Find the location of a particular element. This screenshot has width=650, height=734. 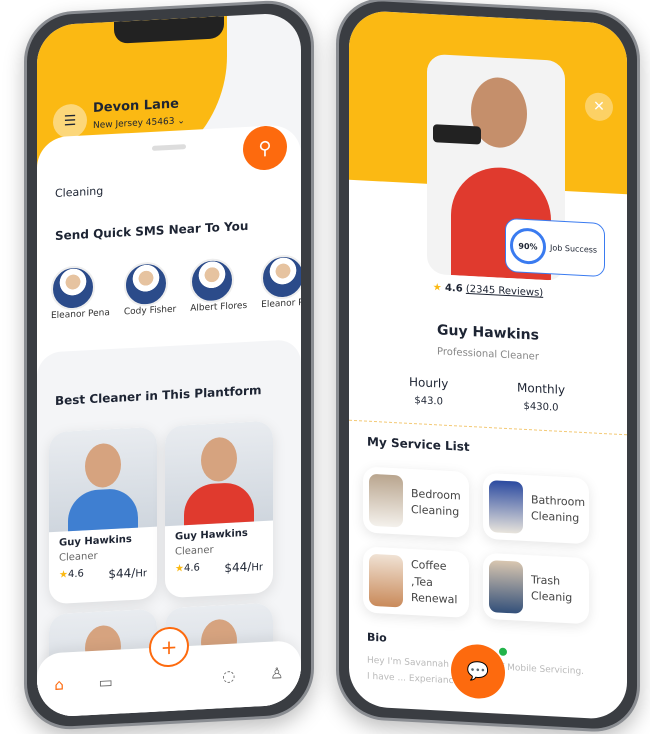

sms-section-title: Send Quick SMS Near To You is located at coordinates (152, 230).